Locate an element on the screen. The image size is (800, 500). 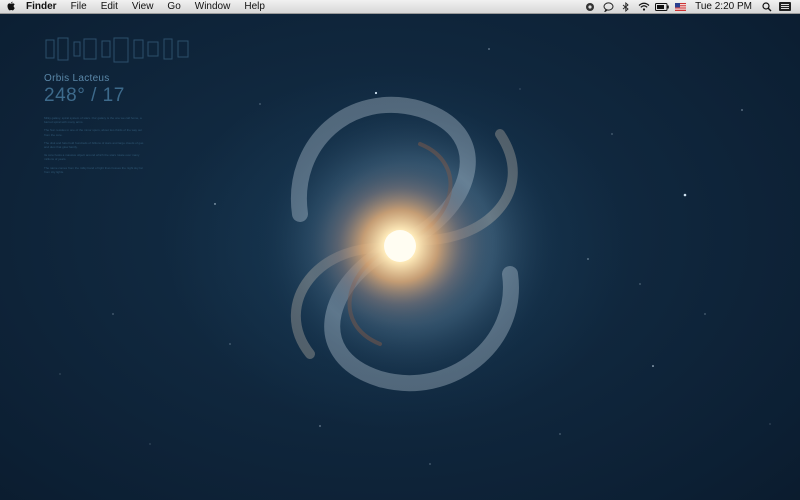
menu-help: Help is located at coordinates (254, 6).